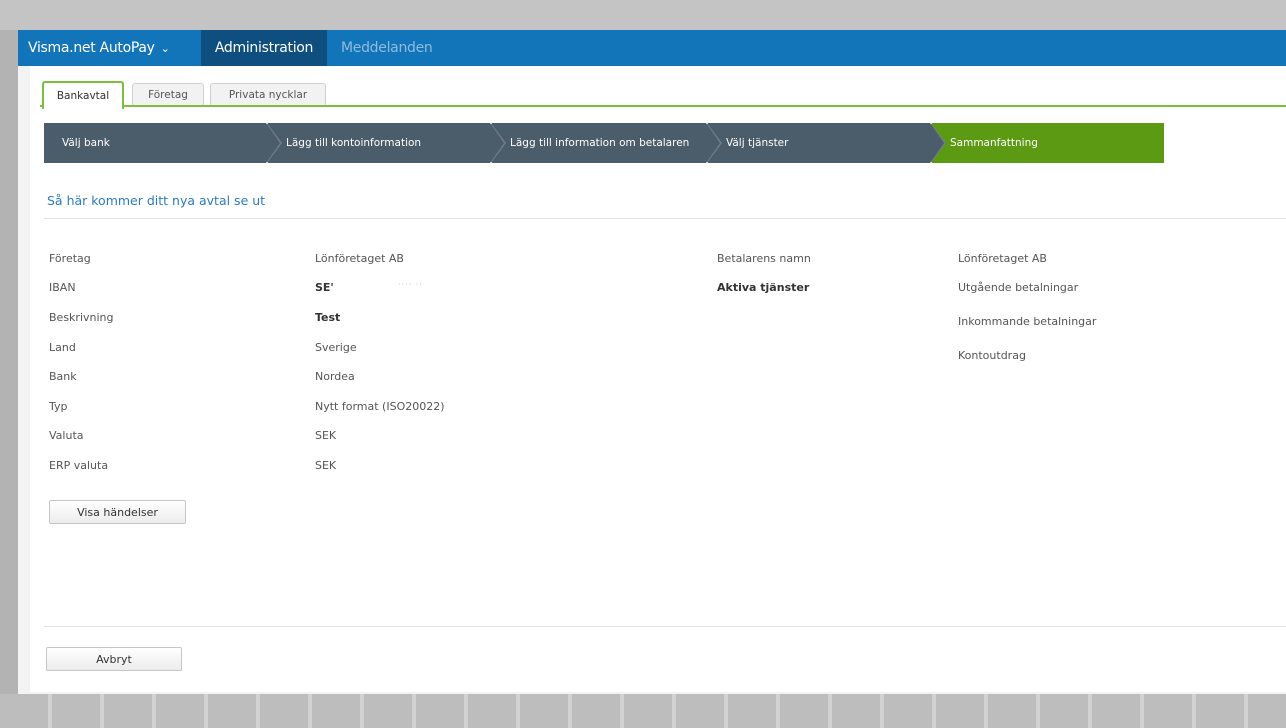  What do you see at coordinates (86, 143) in the screenshot?
I see `wizard-step-label: Välj bank` at bounding box center [86, 143].